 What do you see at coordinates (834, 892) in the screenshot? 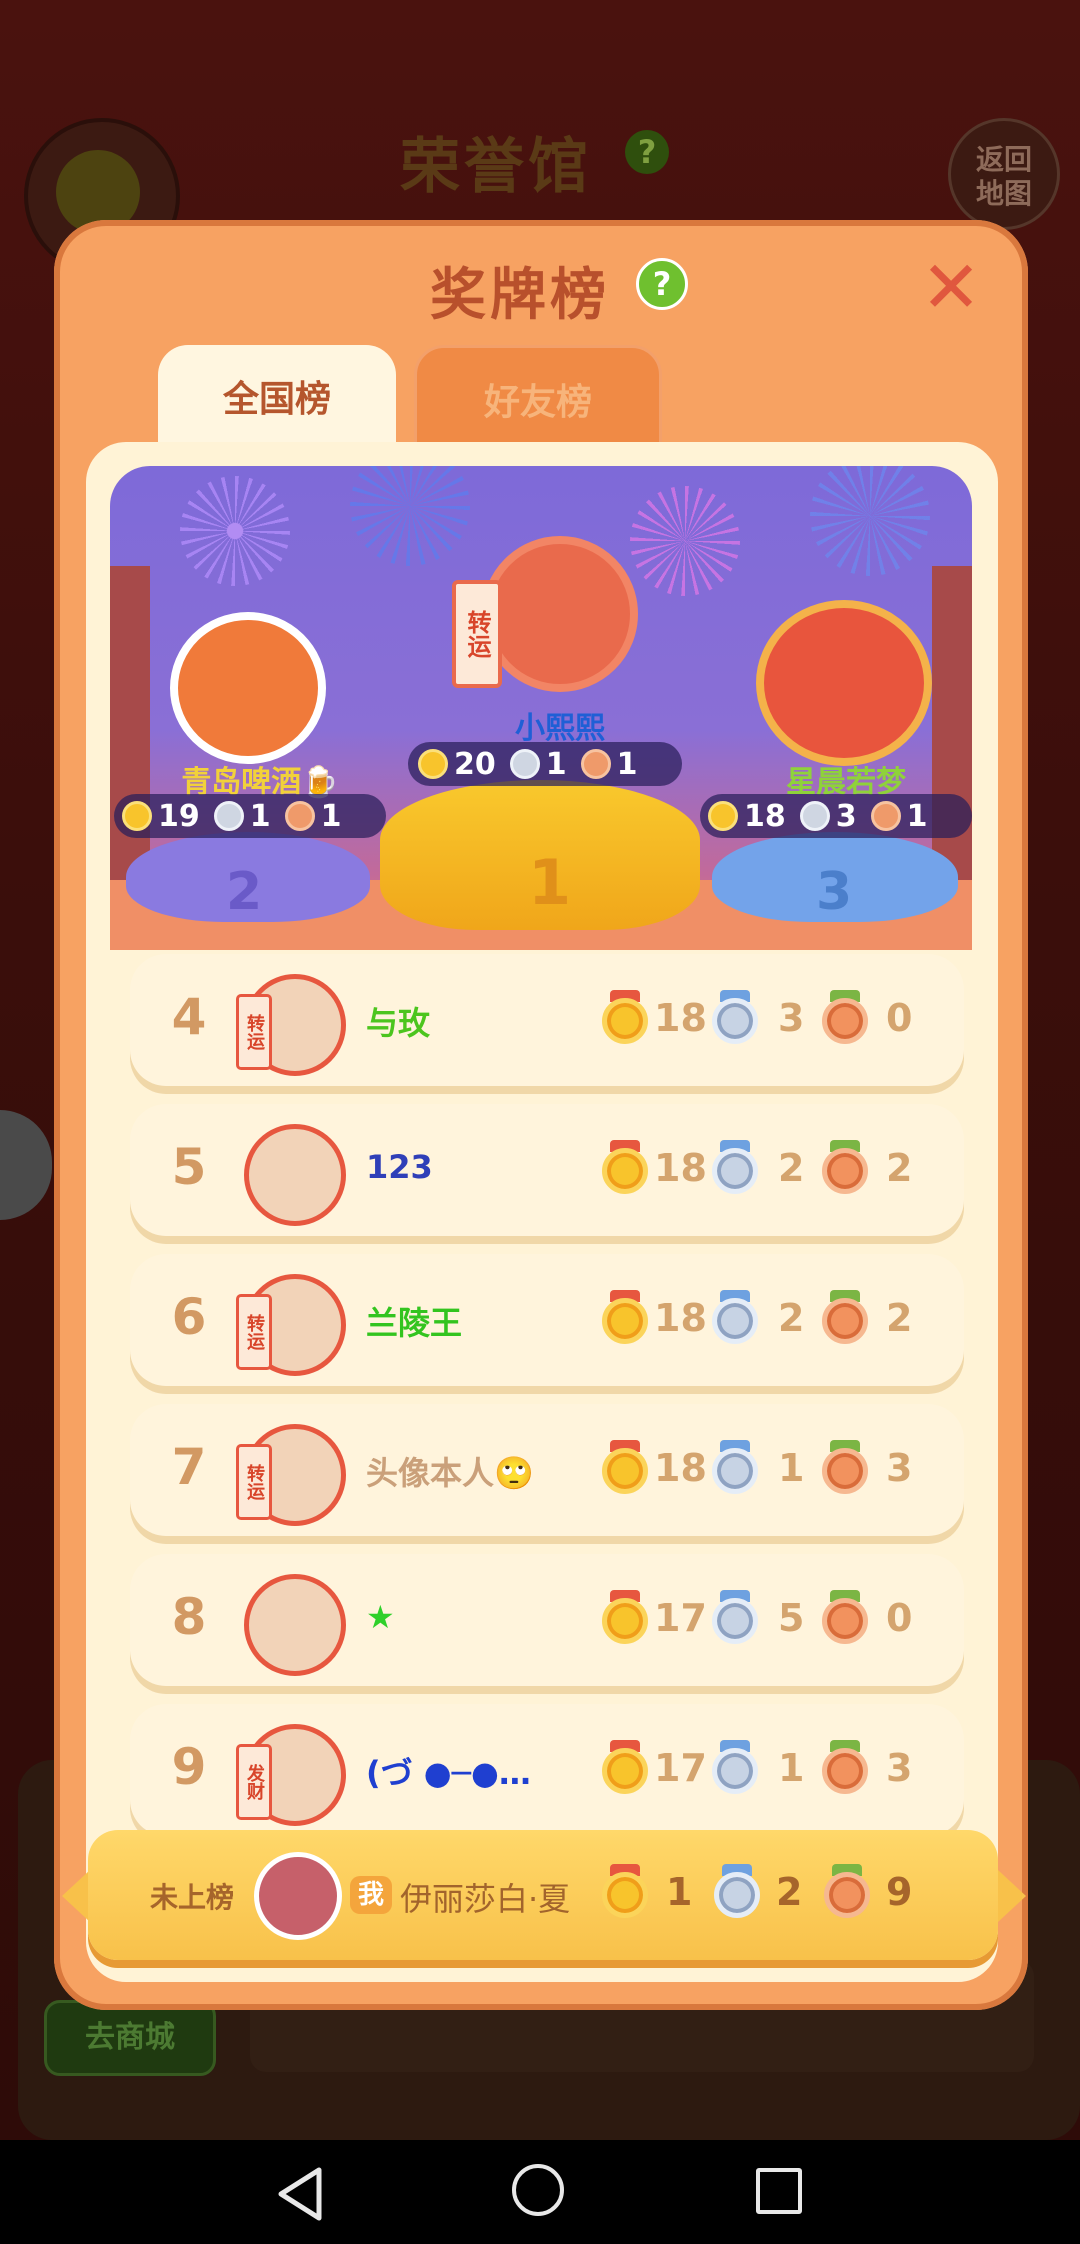
I see `pedestal-3-number: 3` at bounding box center [834, 892].